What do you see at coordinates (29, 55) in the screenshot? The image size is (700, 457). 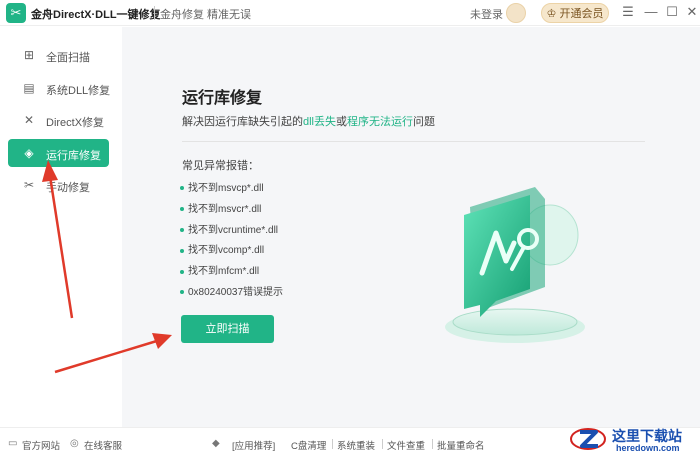 I see `scan-icon: ⊞` at bounding box center [29, 55].